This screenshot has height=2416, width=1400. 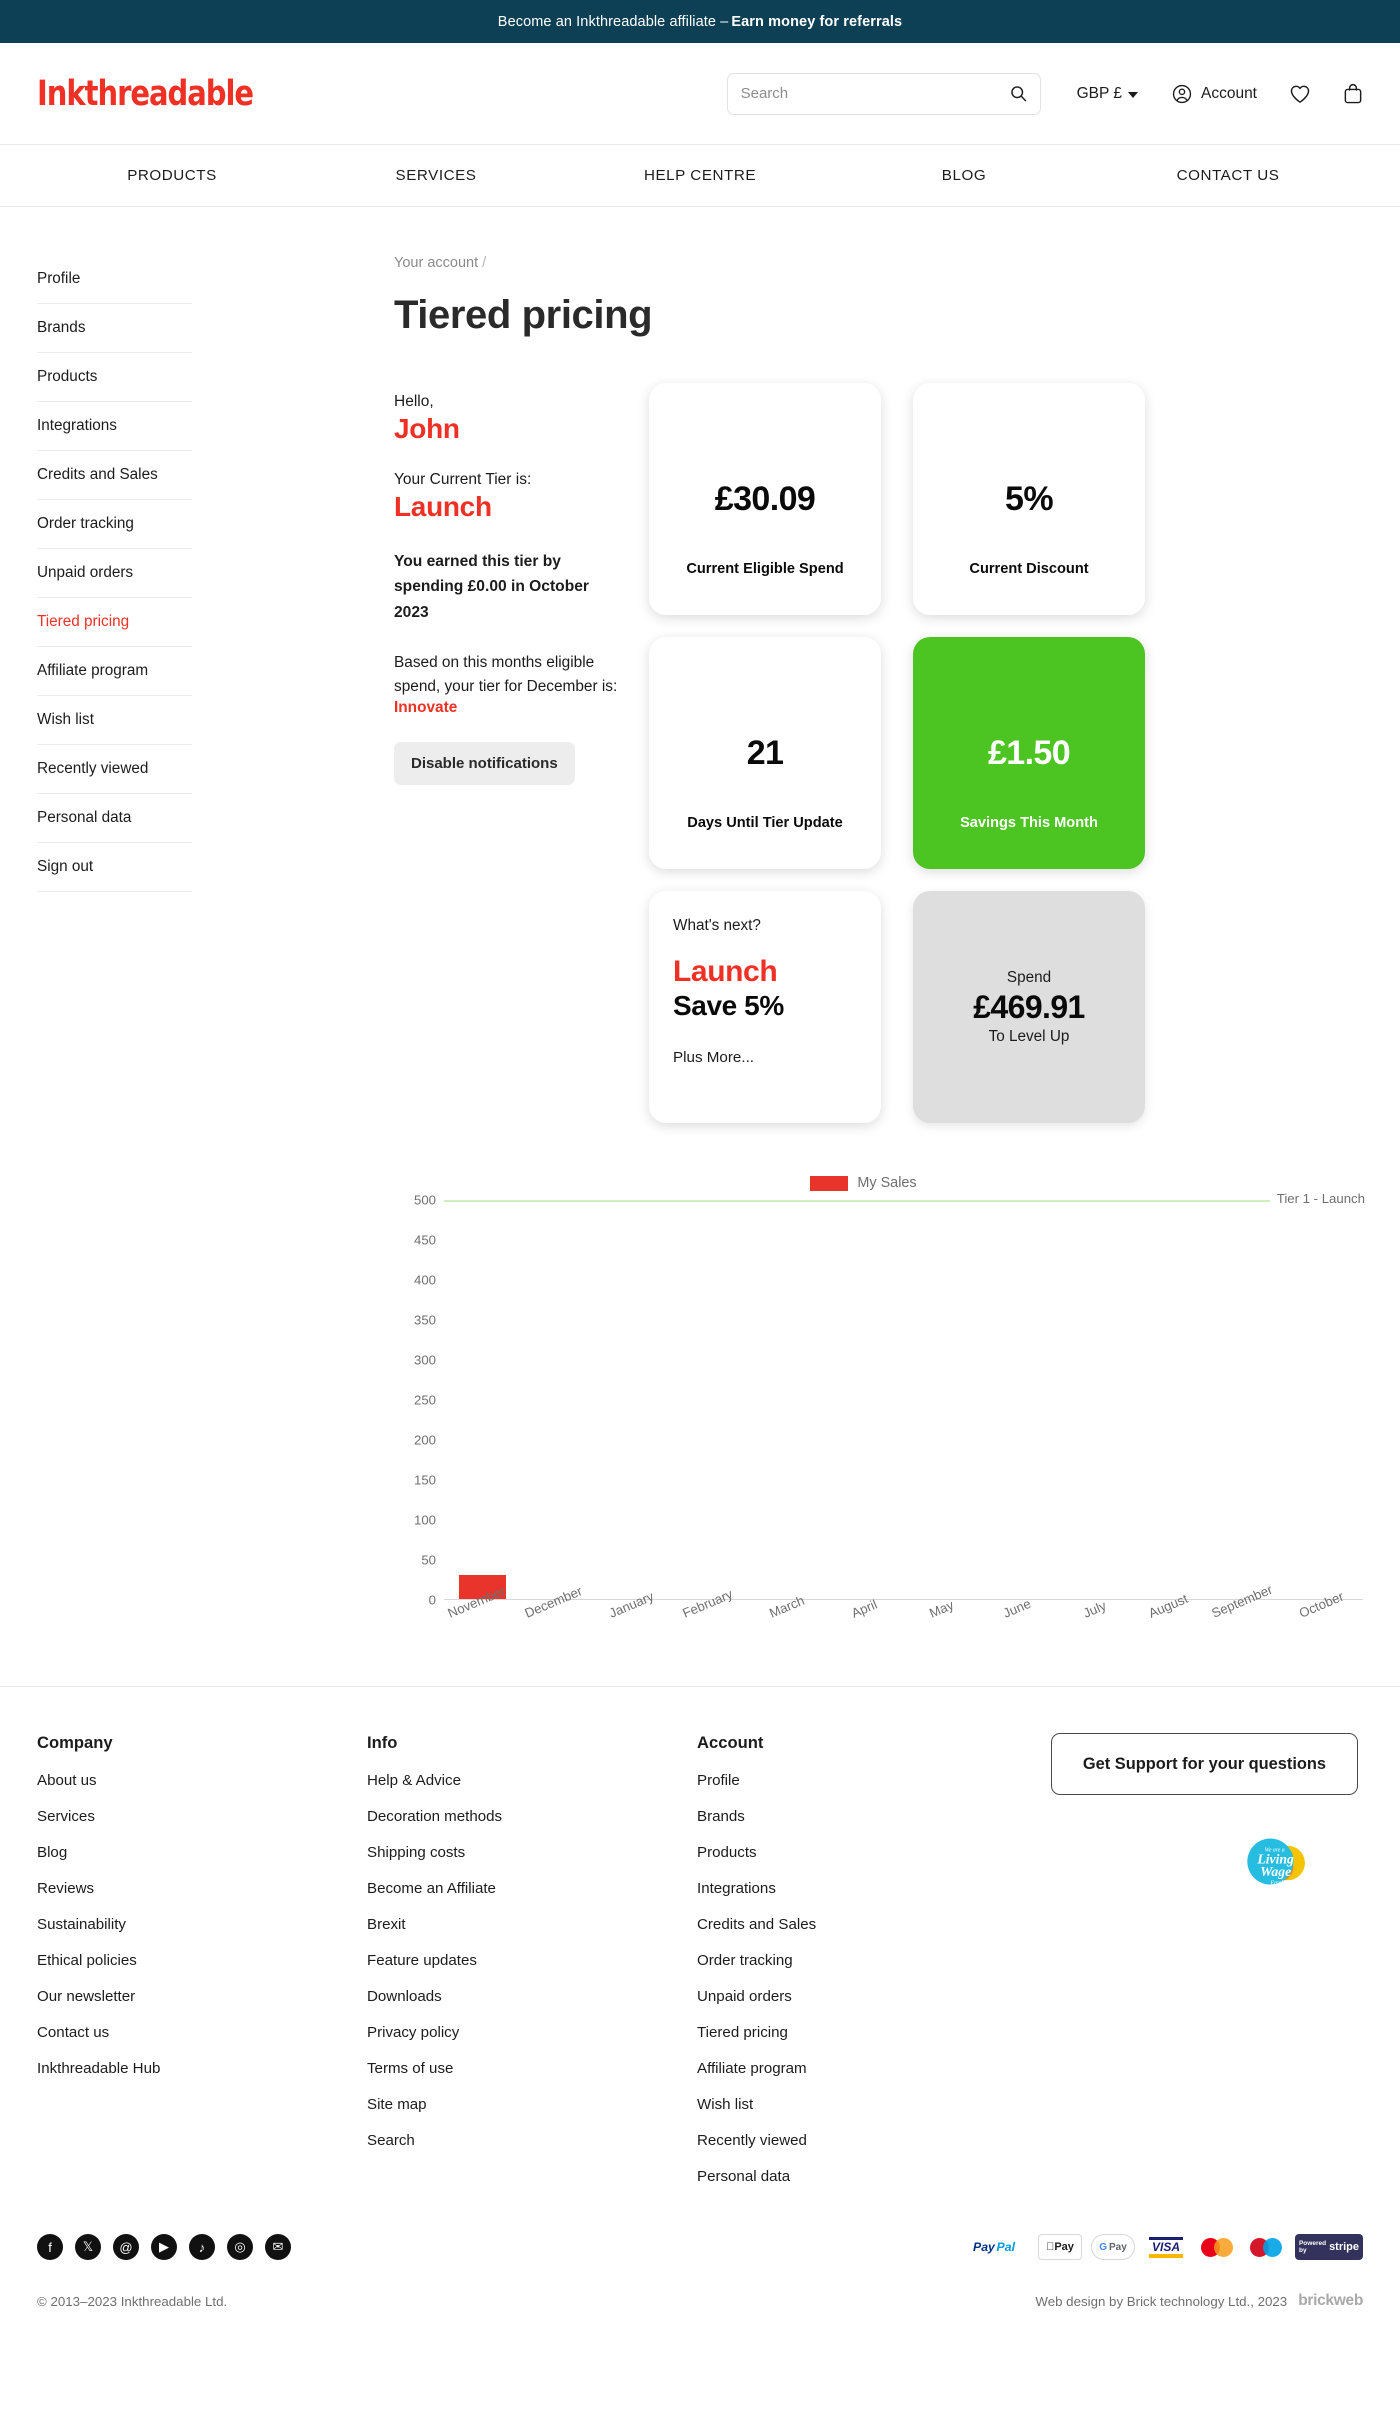 What do you see at coordinates (202, 1852) in the screenshot?
I see `footer-link: Blog` at bounding box center [202, 1852].